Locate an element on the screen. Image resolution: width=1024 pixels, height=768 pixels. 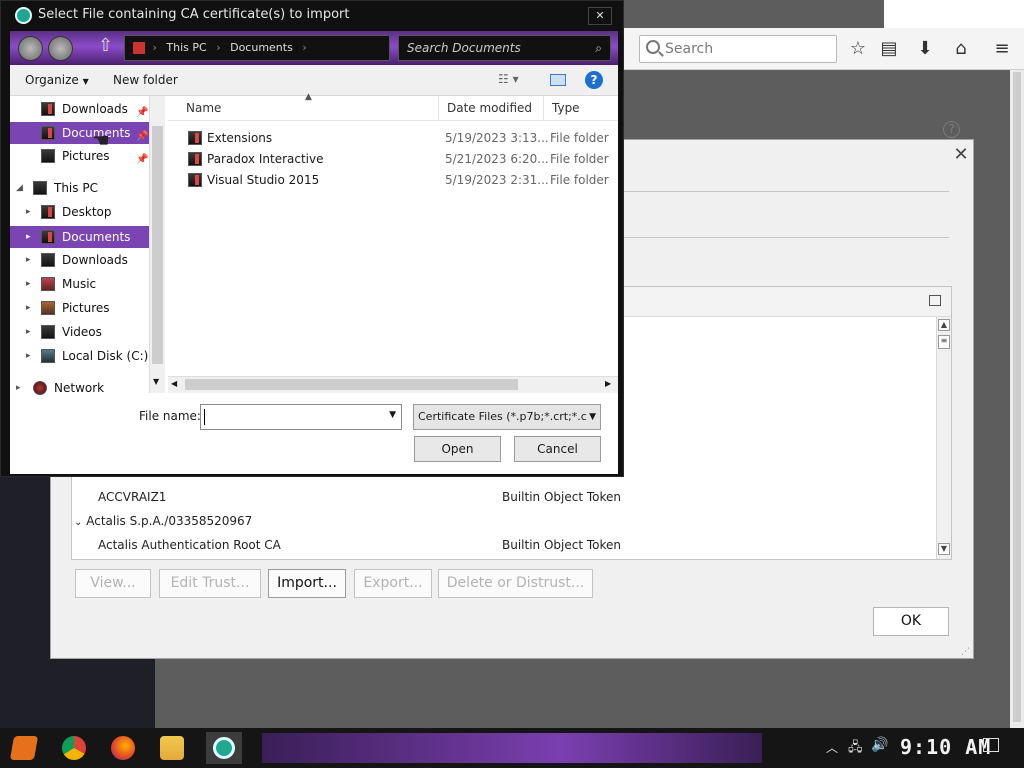
taskbar-clock: 9:10 AM is located at coordinates (945, 747).